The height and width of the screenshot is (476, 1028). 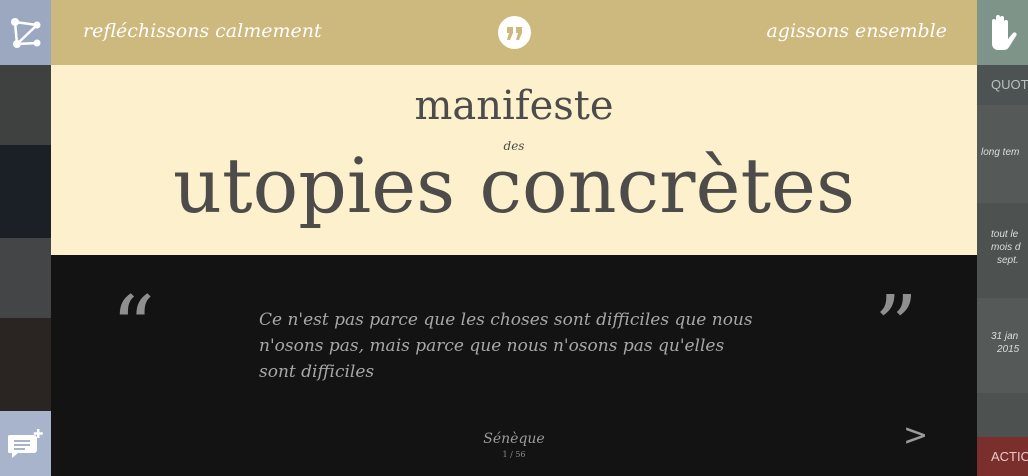 I want to click on tab-quotes: QUOT, so click(x=1002, y=85).